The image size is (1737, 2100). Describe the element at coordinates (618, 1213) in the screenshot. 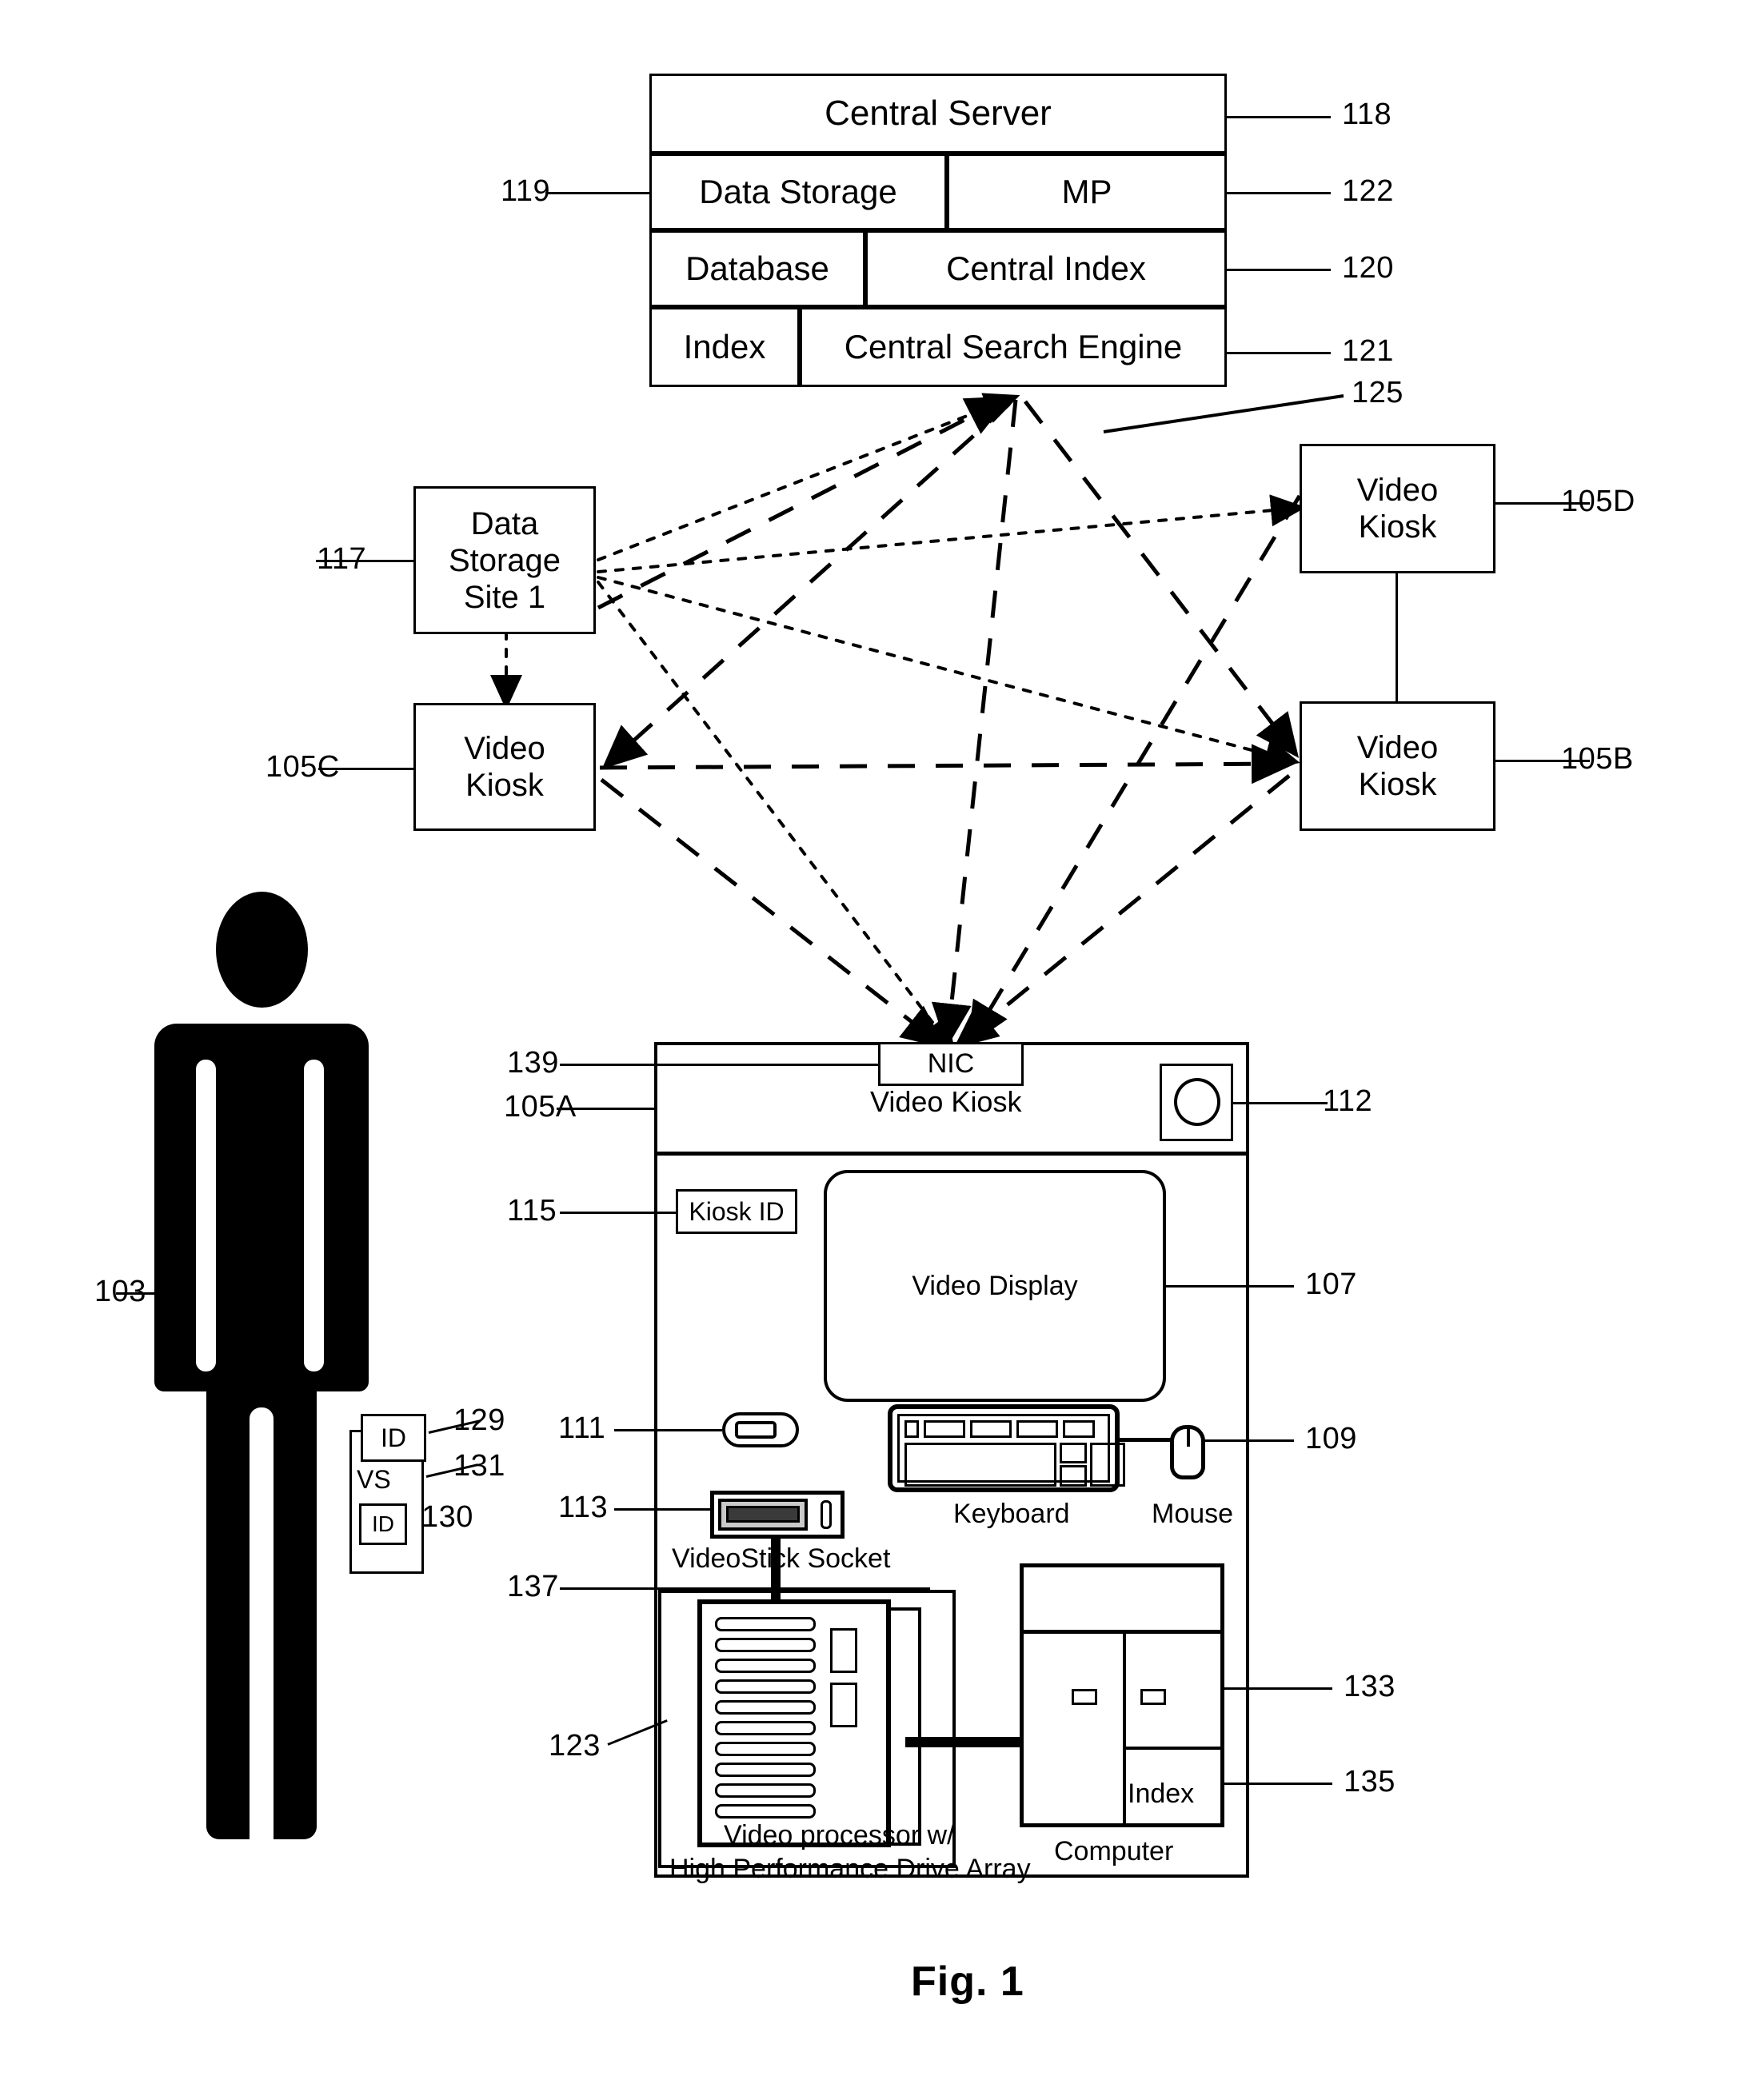

I see `ref-115-leader` at that location.